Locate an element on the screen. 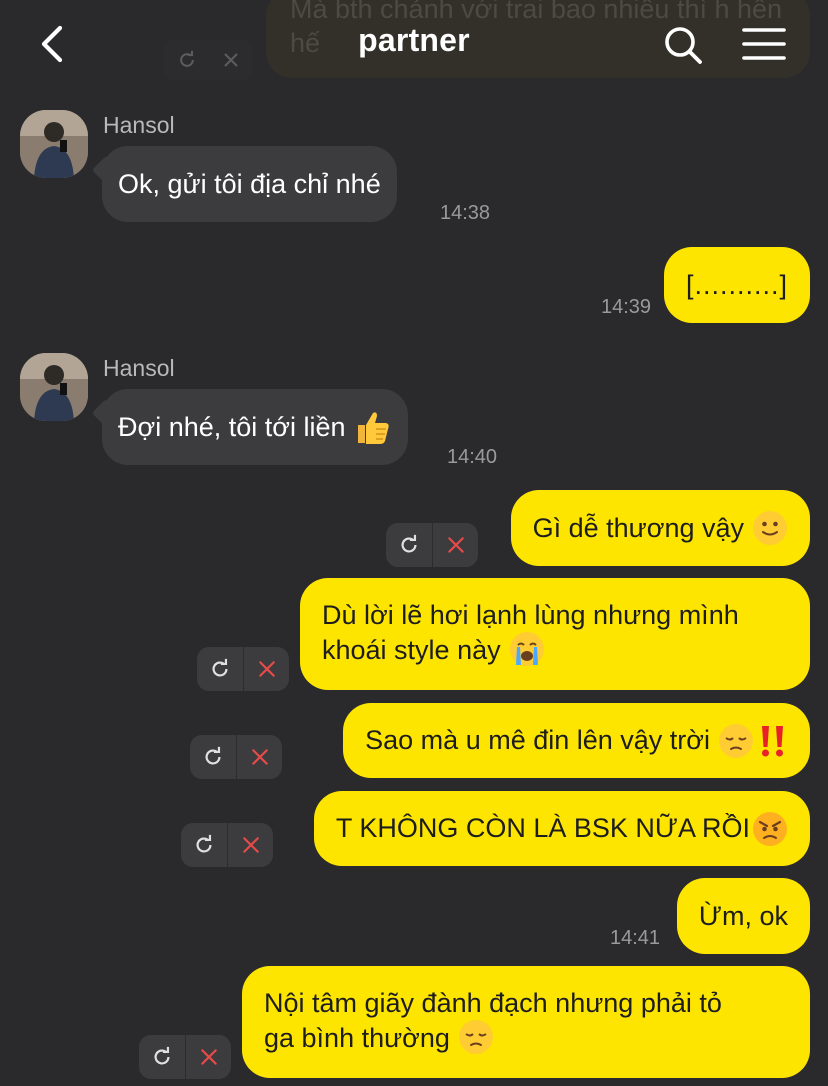 Image resolution: width=828 pixels, height=1086 pixels. outgoing-message-bubble: T KHÔNG CÒN LÀ BSK NỮA RỒI is located at coordinates (561, 828).